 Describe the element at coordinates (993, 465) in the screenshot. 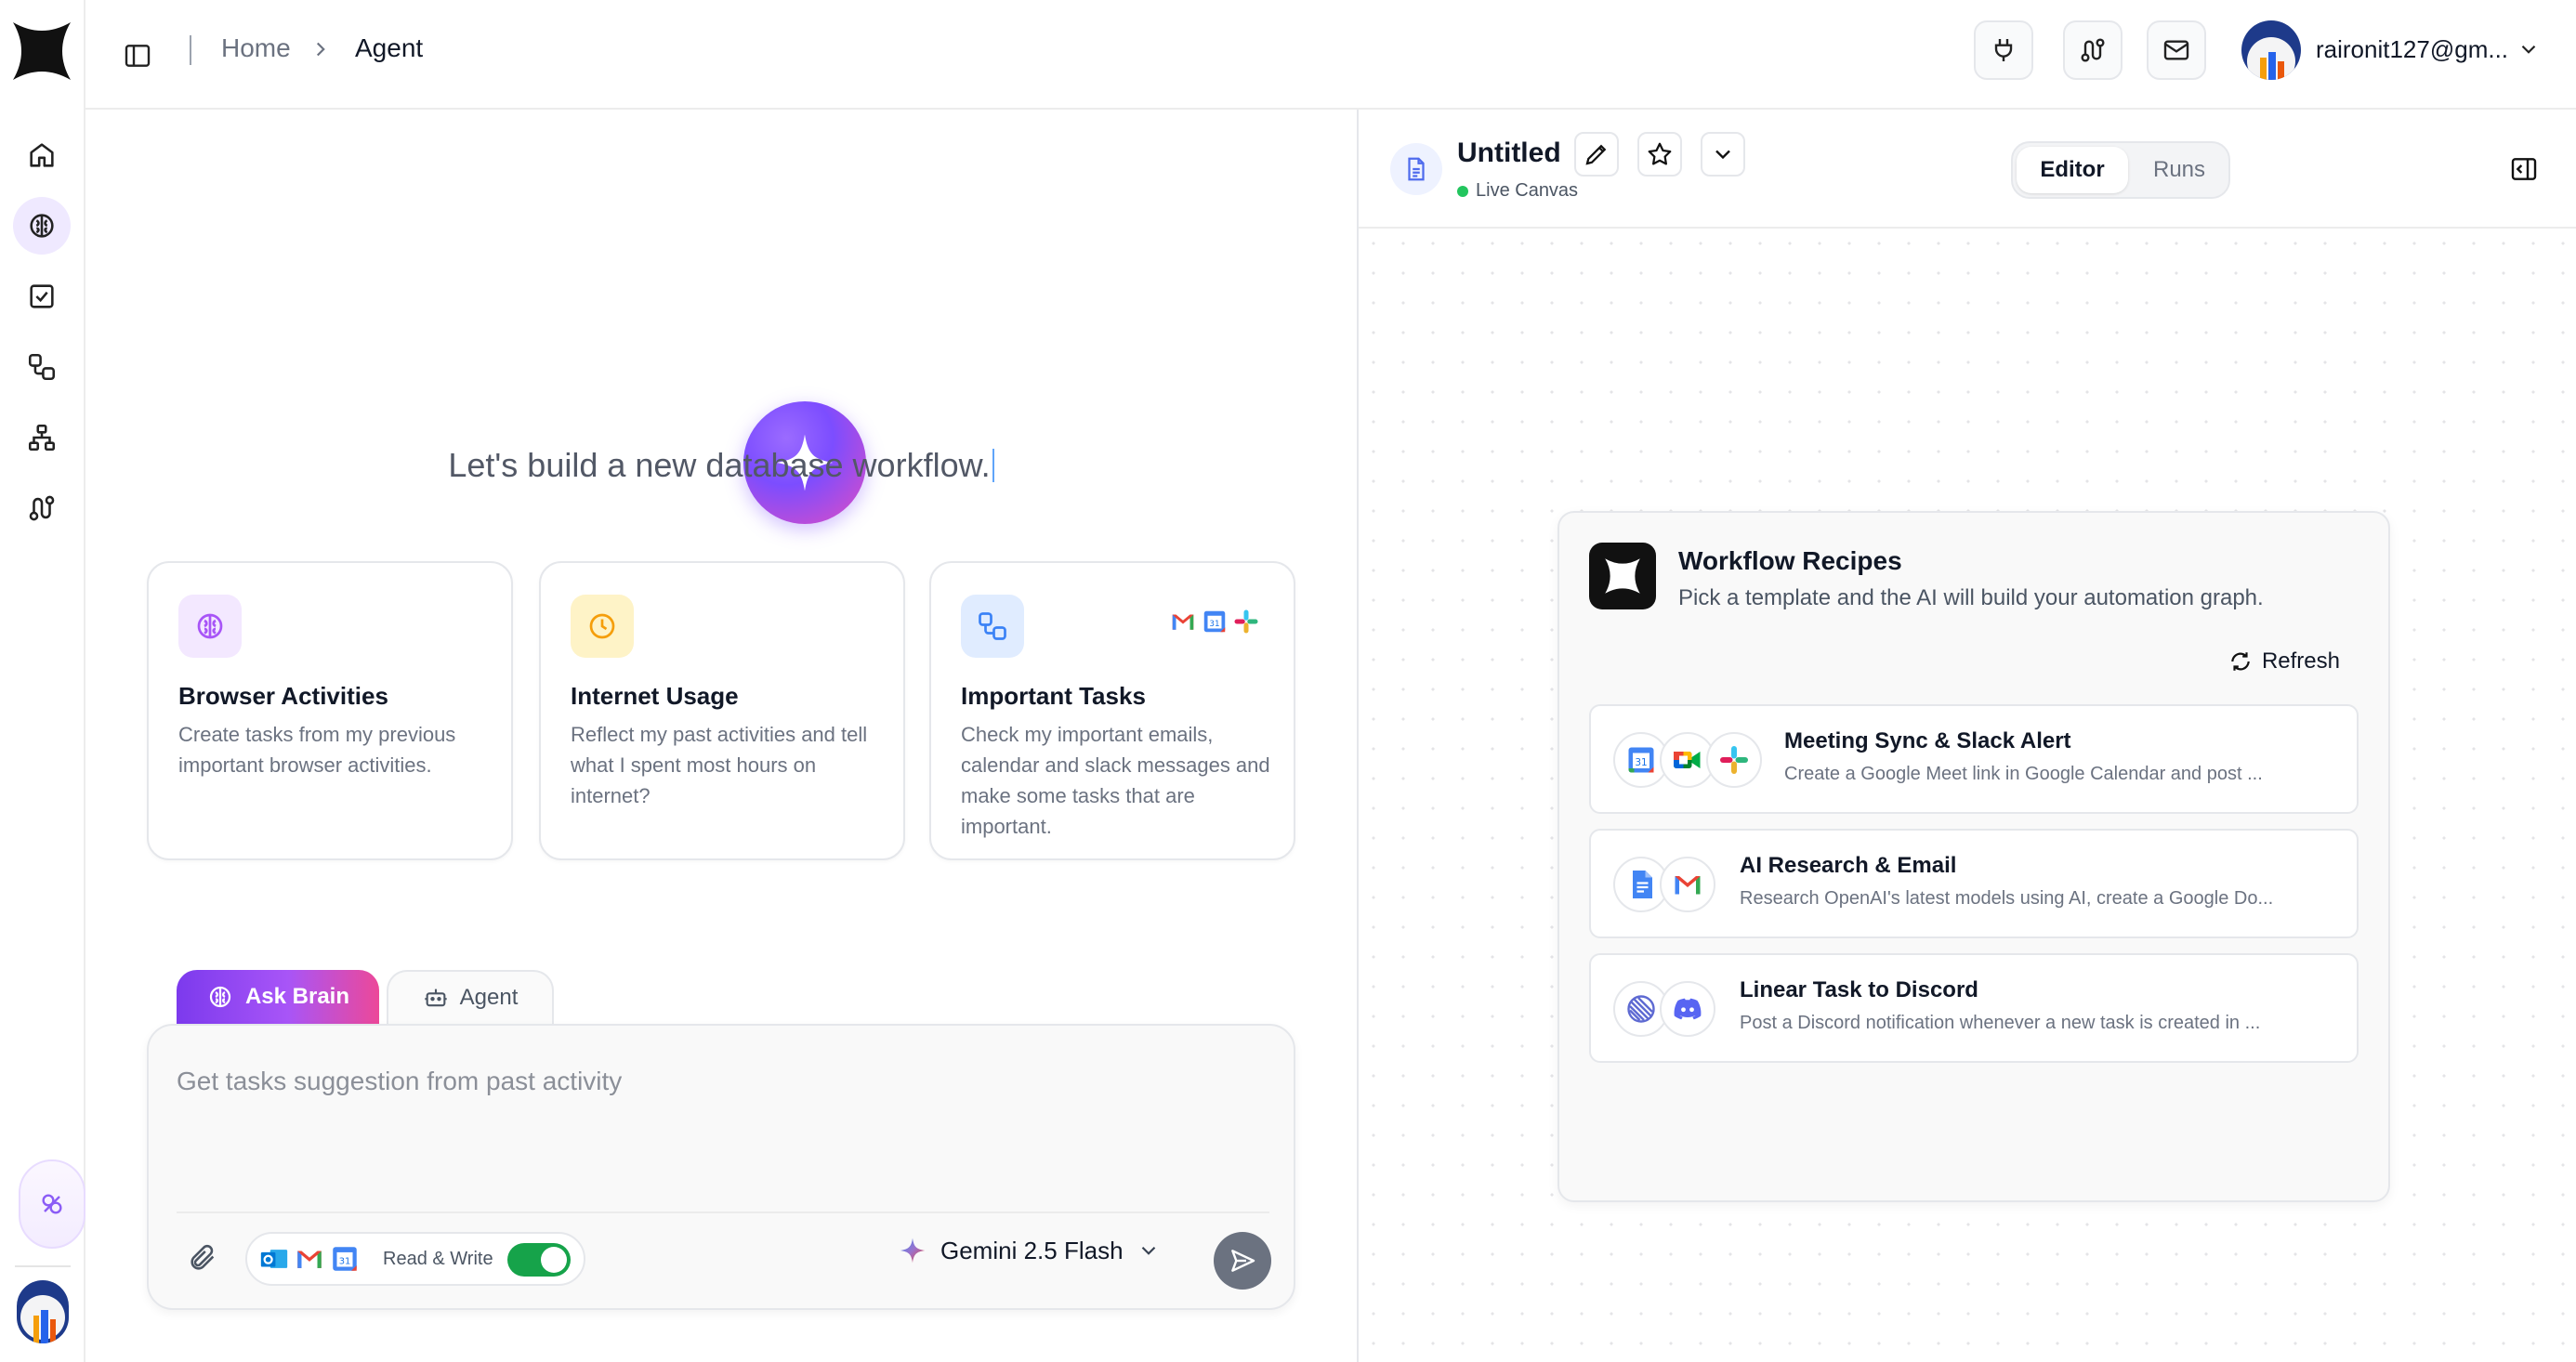

I see `text-caret` at that location.